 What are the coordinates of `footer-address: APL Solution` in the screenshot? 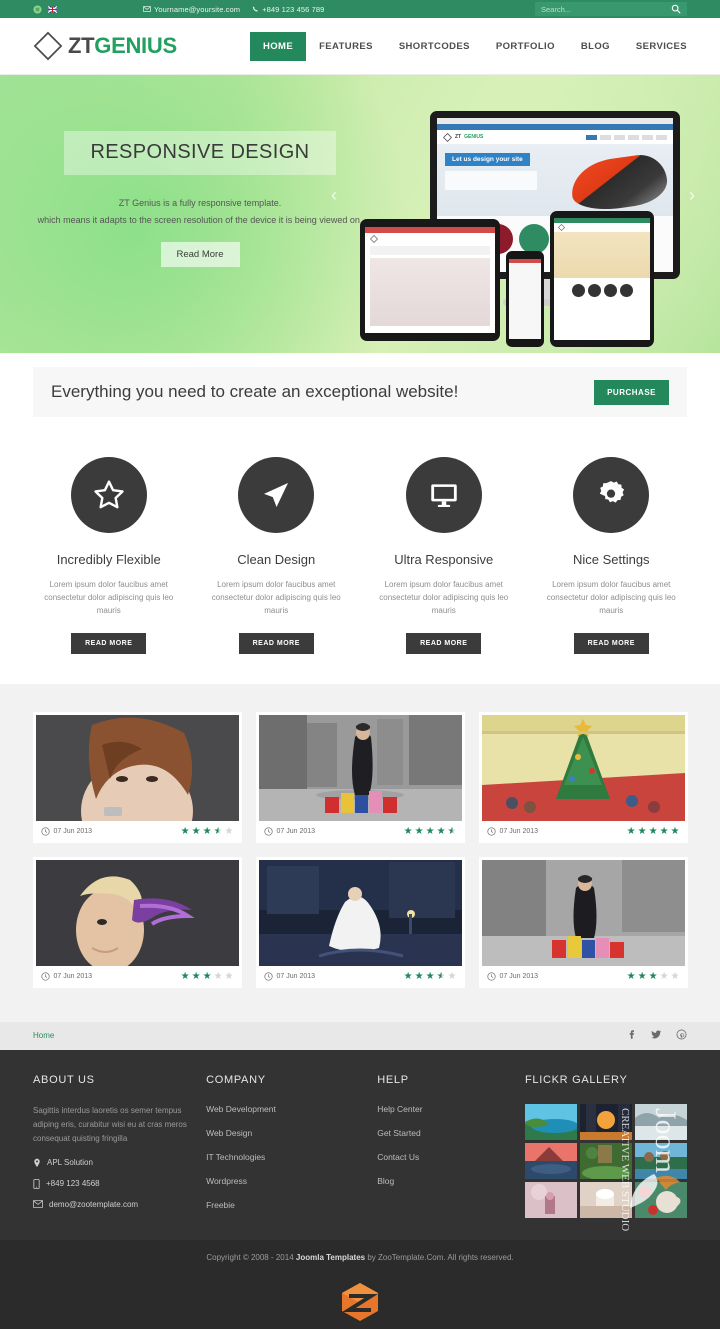 It's located at (119, 1163).